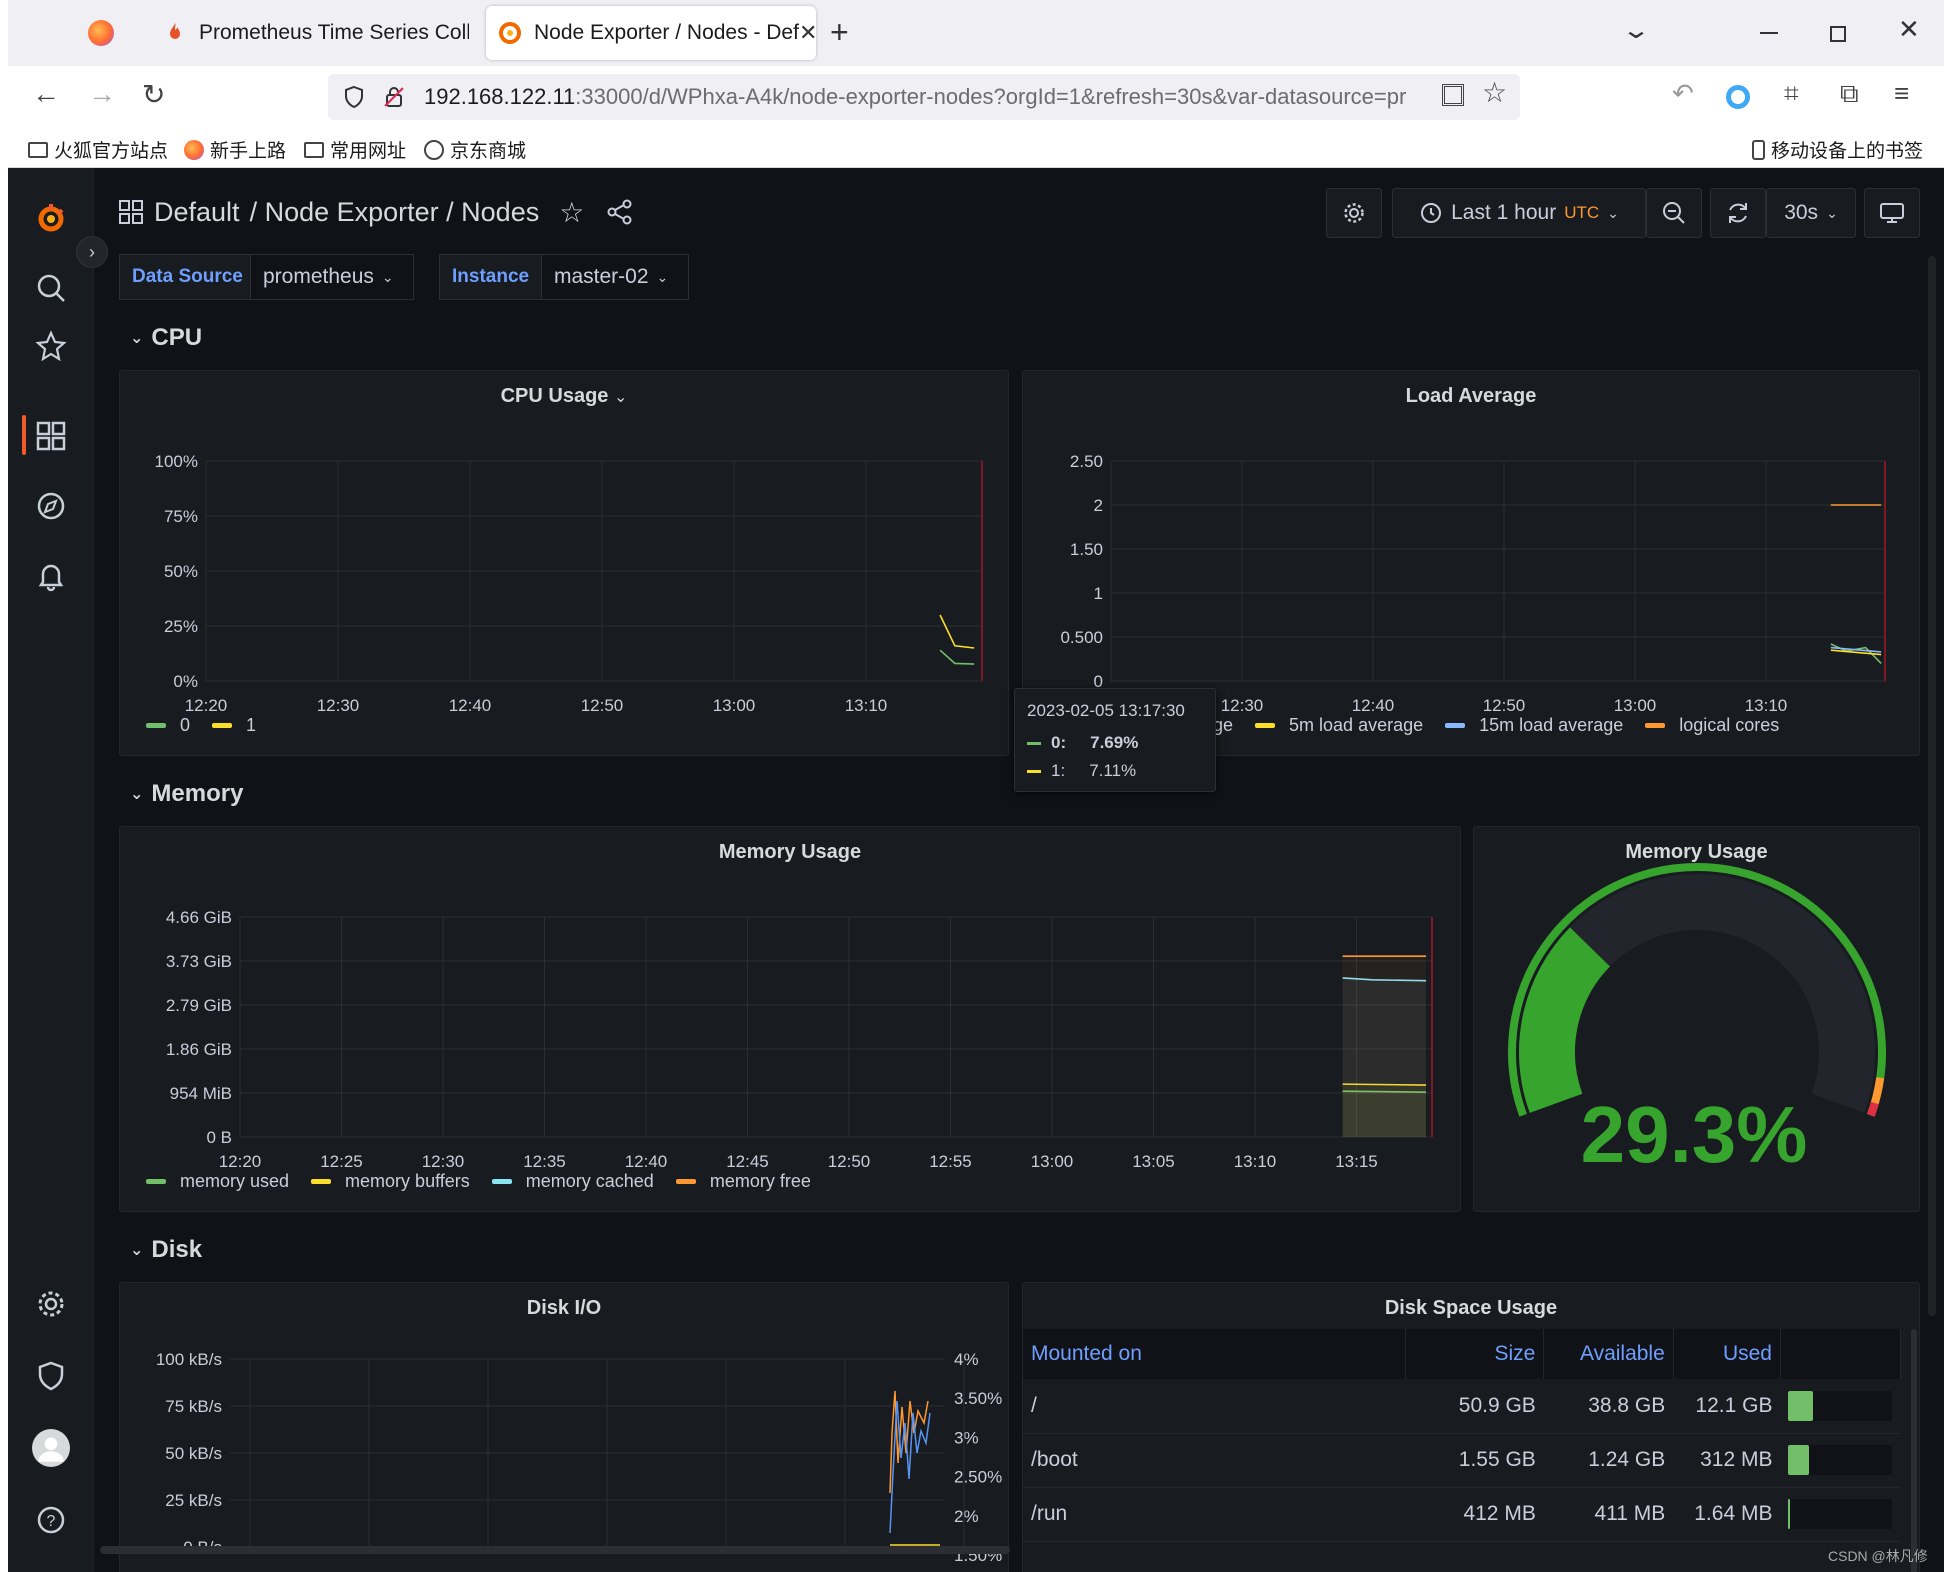 The height and width of the screenshot is (1572, 1944). Describe the element at coordinates (235, 149) in the screenshot. I see `bookmark-getting-started: 新手上路` at that location.